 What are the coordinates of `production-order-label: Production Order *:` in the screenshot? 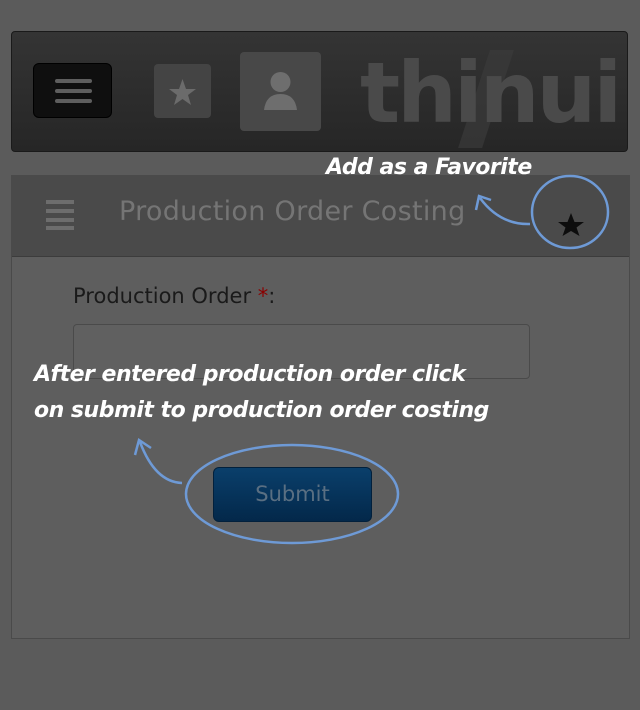 It's located at (174, 296).